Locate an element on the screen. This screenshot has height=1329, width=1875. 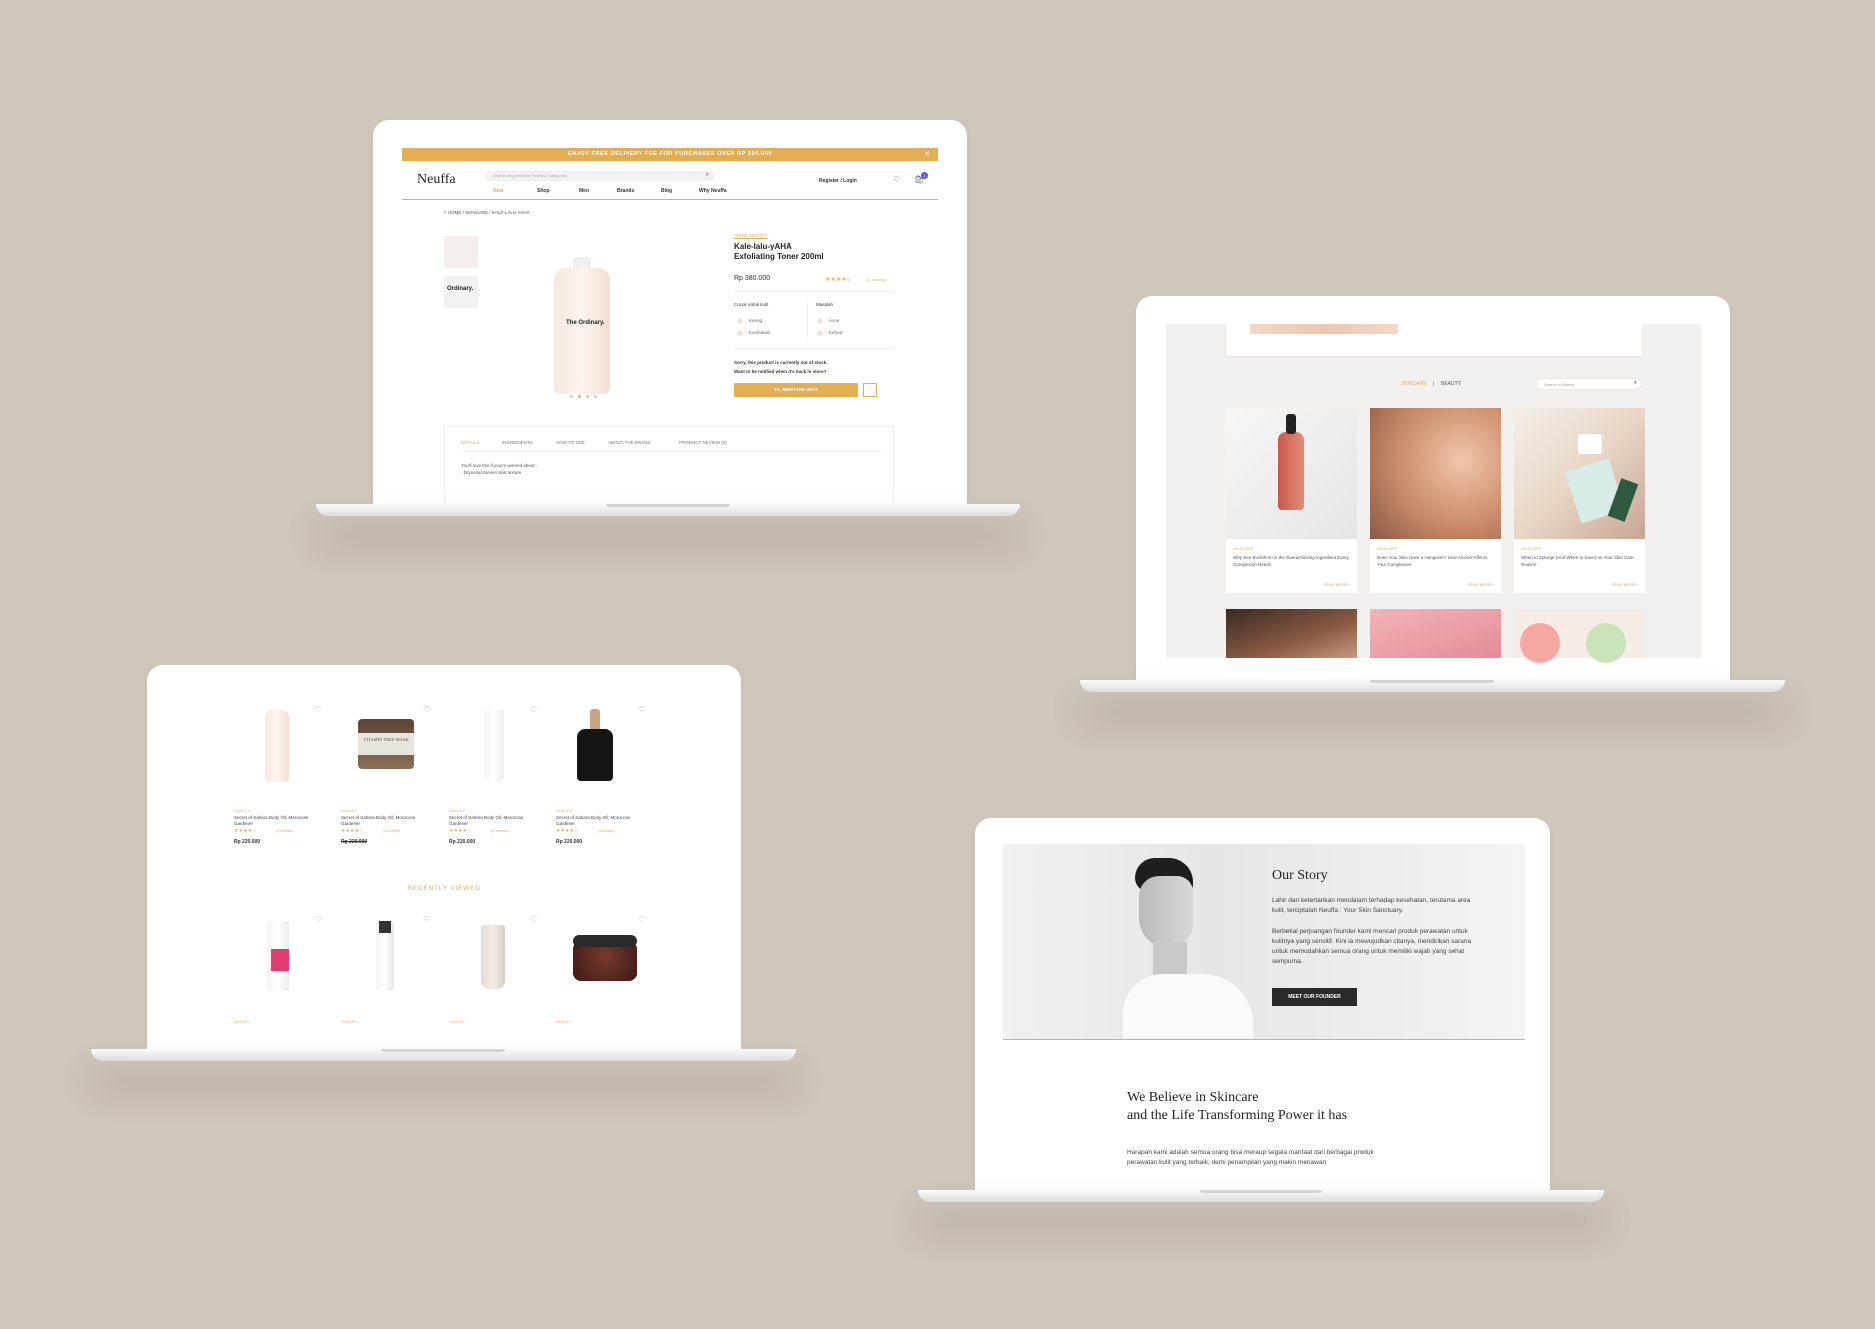
stock-divider is located at coordinates (814, 348).